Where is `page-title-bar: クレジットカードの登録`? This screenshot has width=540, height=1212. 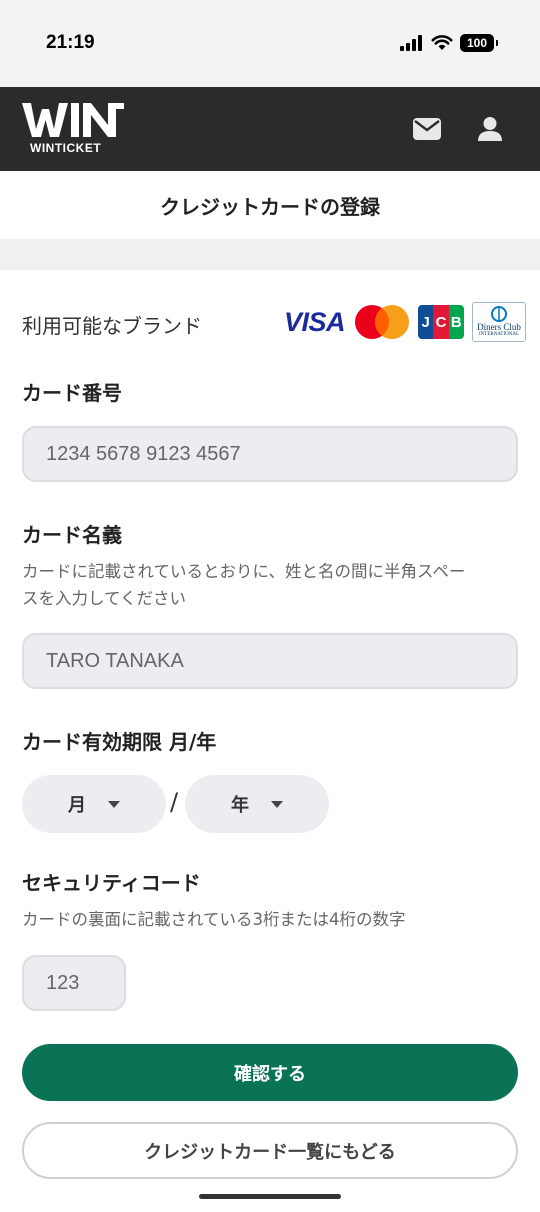 page-title-bar: クレジットカードの登録 is located at coordinates (270, 205).